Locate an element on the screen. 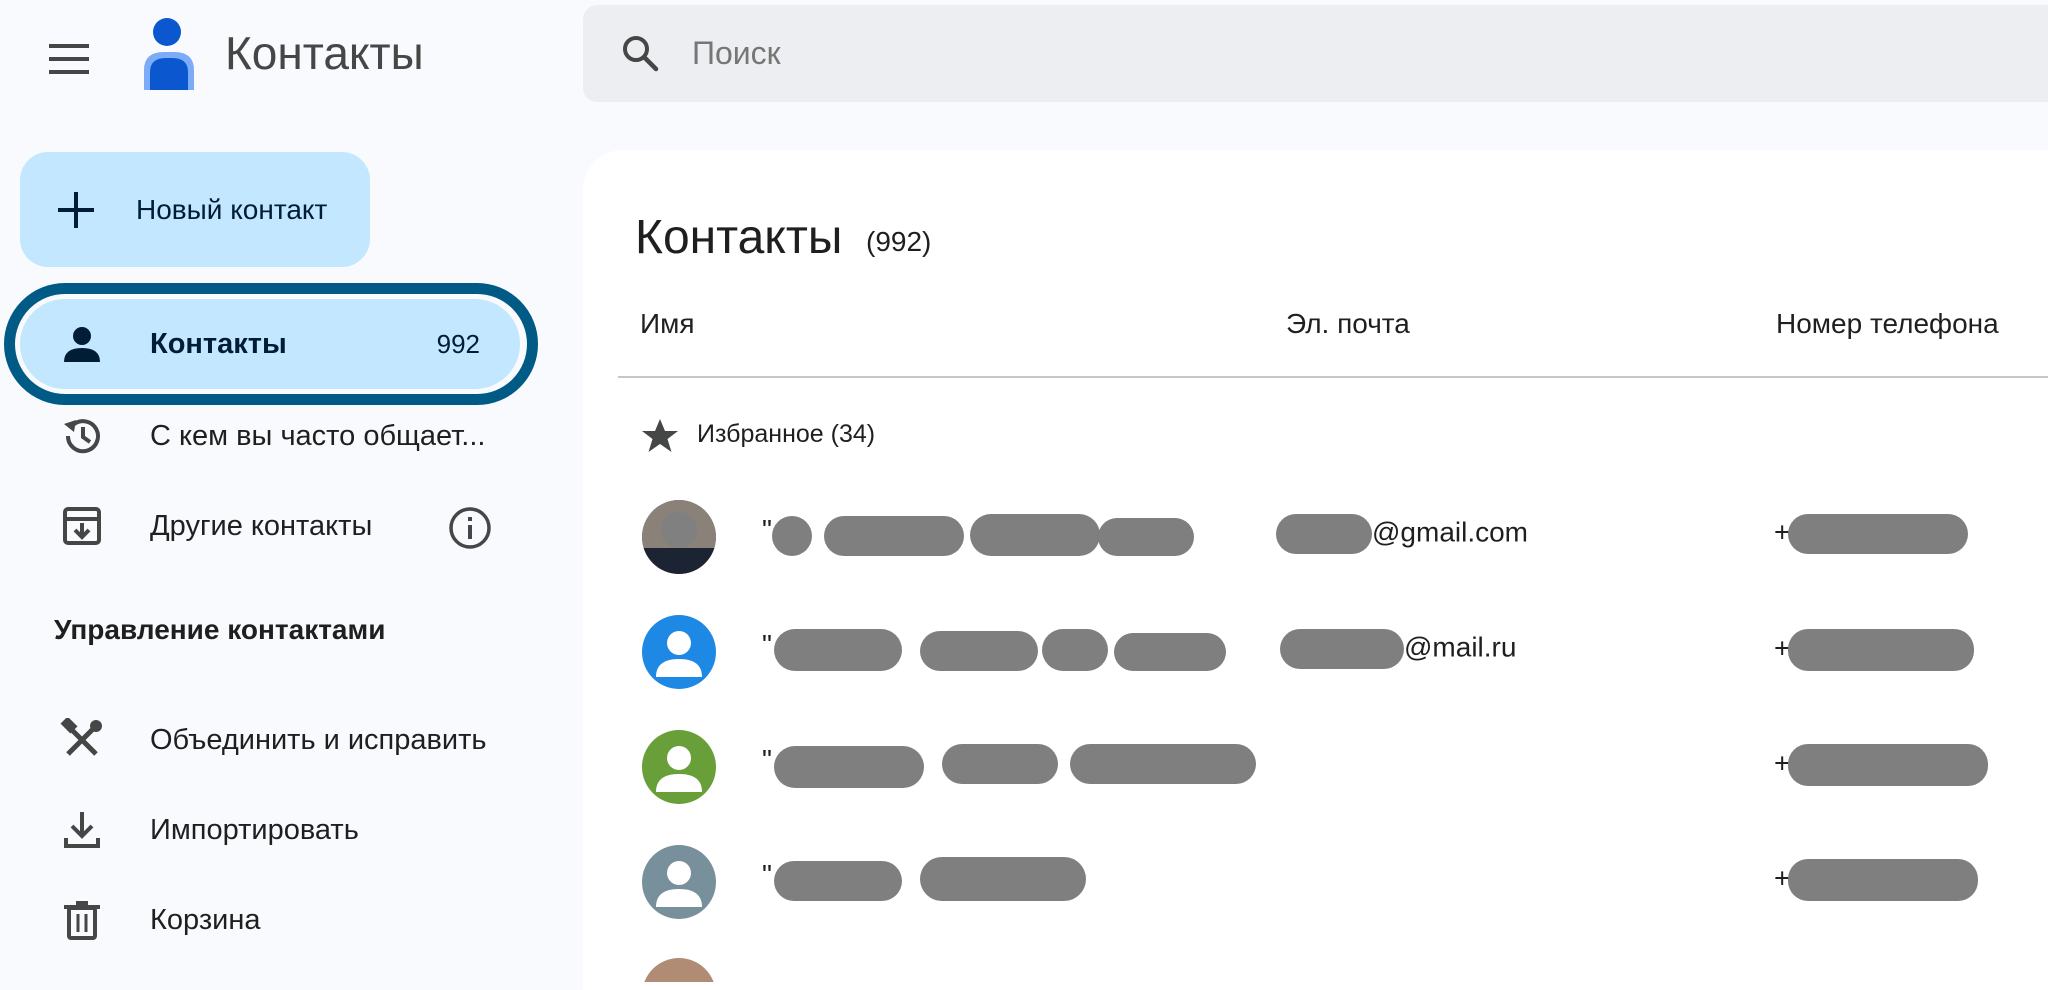  sidebar-item-label: Контакты is located at coordinates (218, 343).